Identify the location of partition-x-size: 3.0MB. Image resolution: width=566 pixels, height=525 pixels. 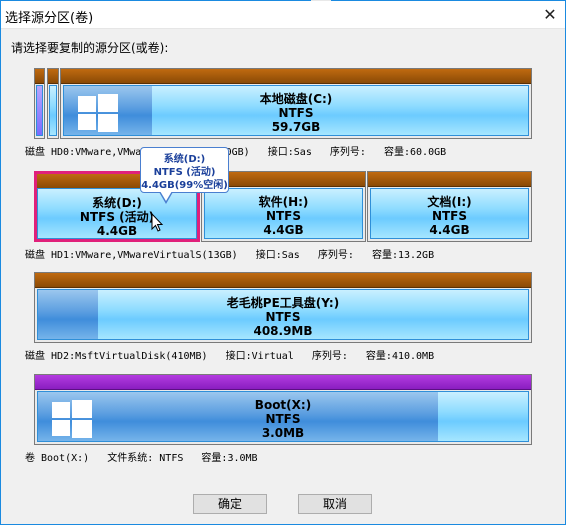
(283, 433).